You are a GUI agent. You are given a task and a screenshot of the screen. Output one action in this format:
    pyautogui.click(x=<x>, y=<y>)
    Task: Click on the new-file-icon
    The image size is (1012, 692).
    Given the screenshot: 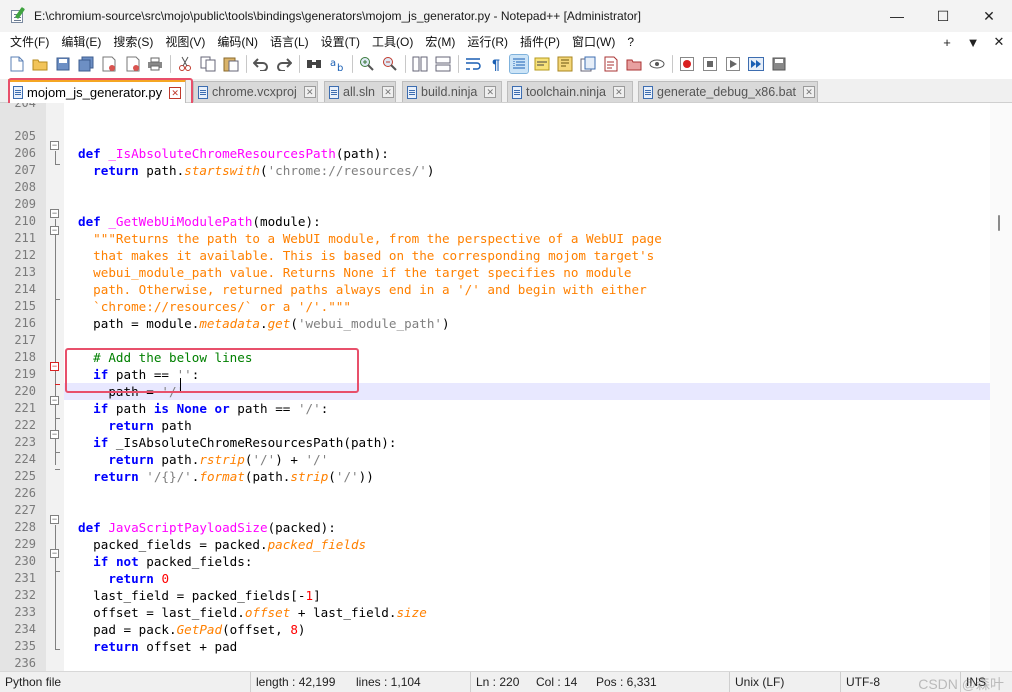 What is the action you would take?
    pyautogui.click(x=17, y=64)
    